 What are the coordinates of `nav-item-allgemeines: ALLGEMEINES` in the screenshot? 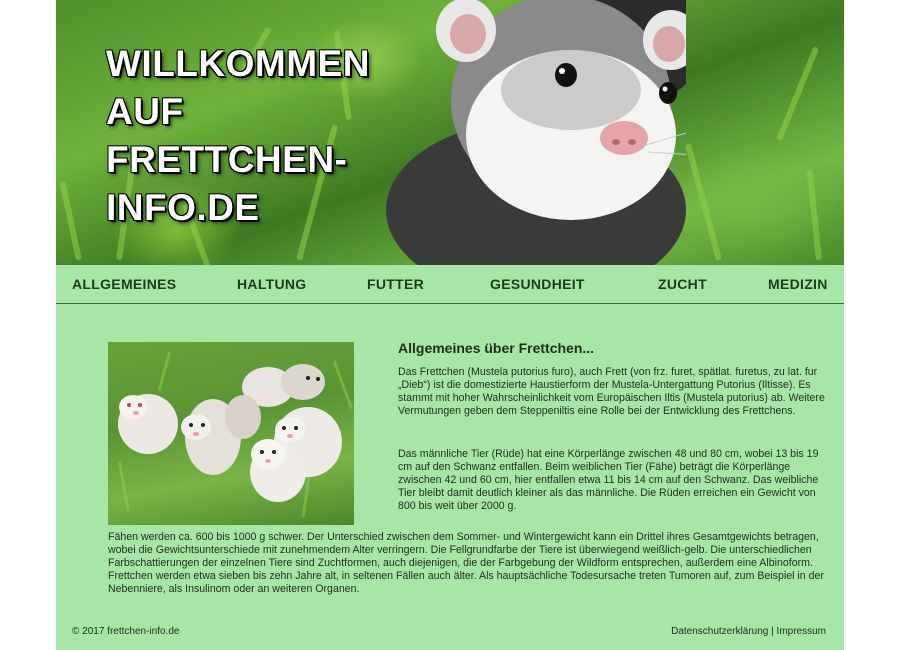 It's located at (124, 284).